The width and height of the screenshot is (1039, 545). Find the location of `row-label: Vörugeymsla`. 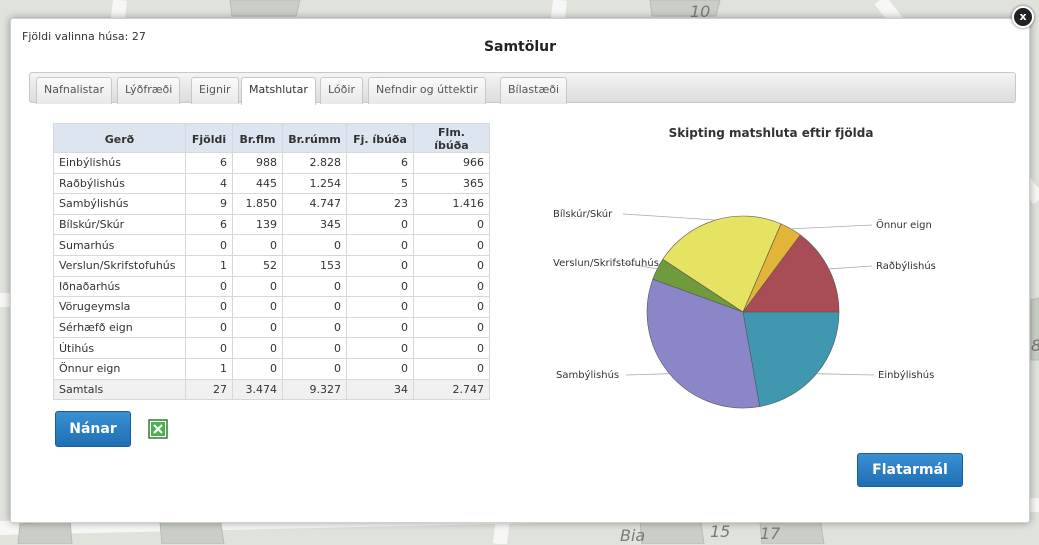

row-label: Vörugeymsla is located at coordinates (119, 307).